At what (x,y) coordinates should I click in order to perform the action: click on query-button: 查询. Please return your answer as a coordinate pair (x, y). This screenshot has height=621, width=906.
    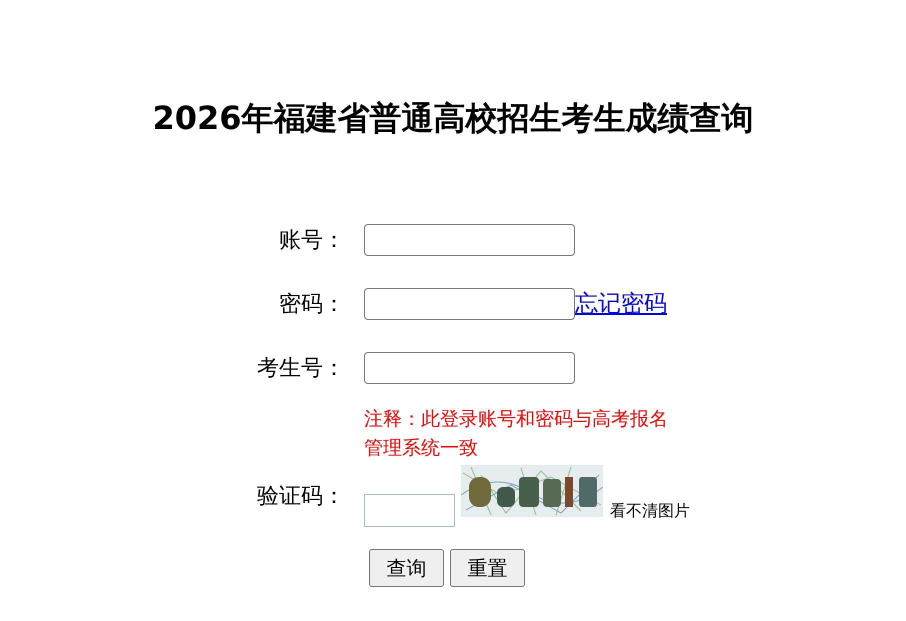
    Looking at the image, I should click on (406, 568).